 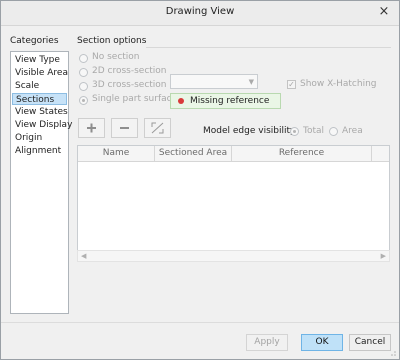 What do you see at coordinates (42, 125) in the screenshot?
I see `category-item-view-display: View Display` at bounding box center [42, 125].